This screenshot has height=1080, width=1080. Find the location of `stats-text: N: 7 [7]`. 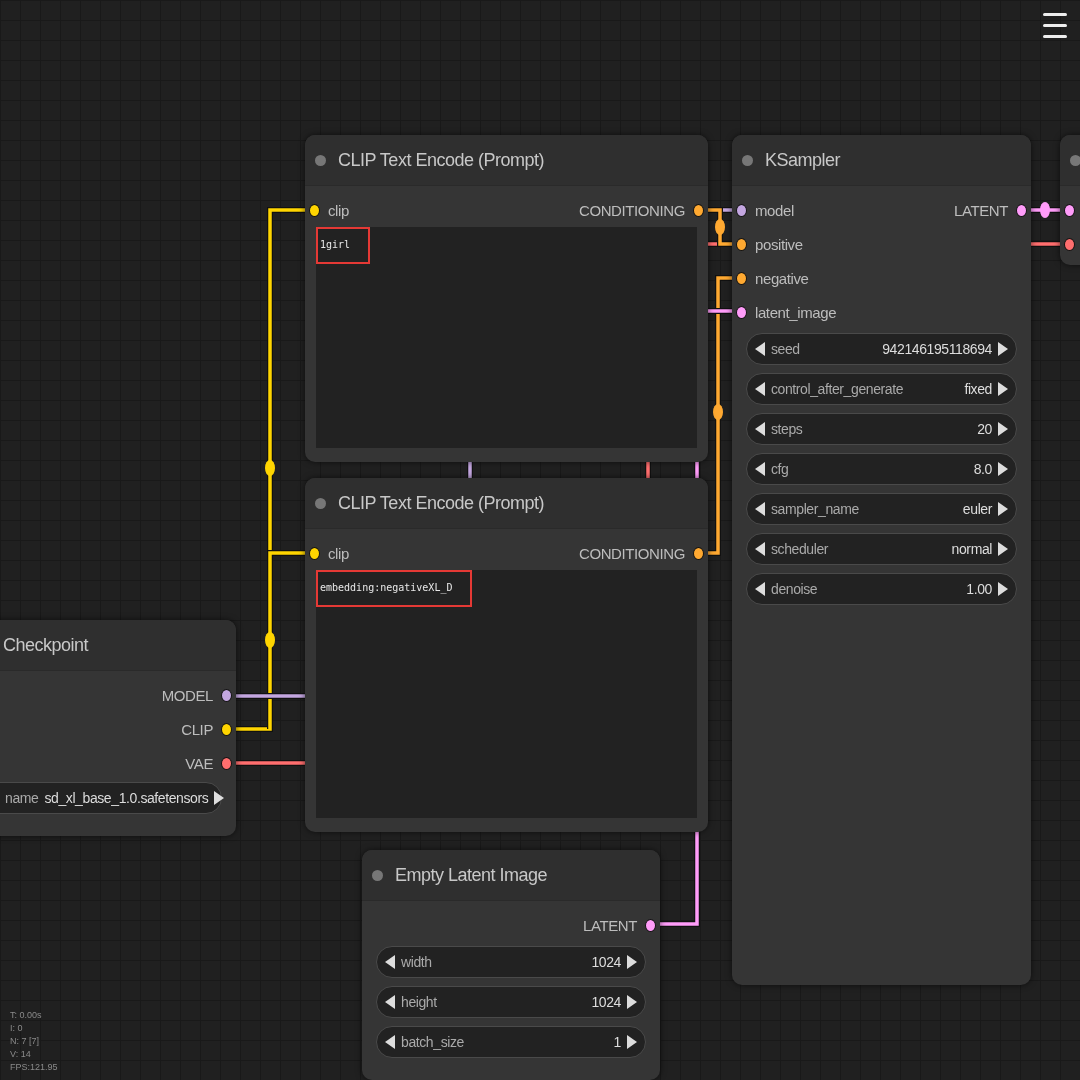

stats-text: N: 7 [7] is located at coordinates (25, 1041).